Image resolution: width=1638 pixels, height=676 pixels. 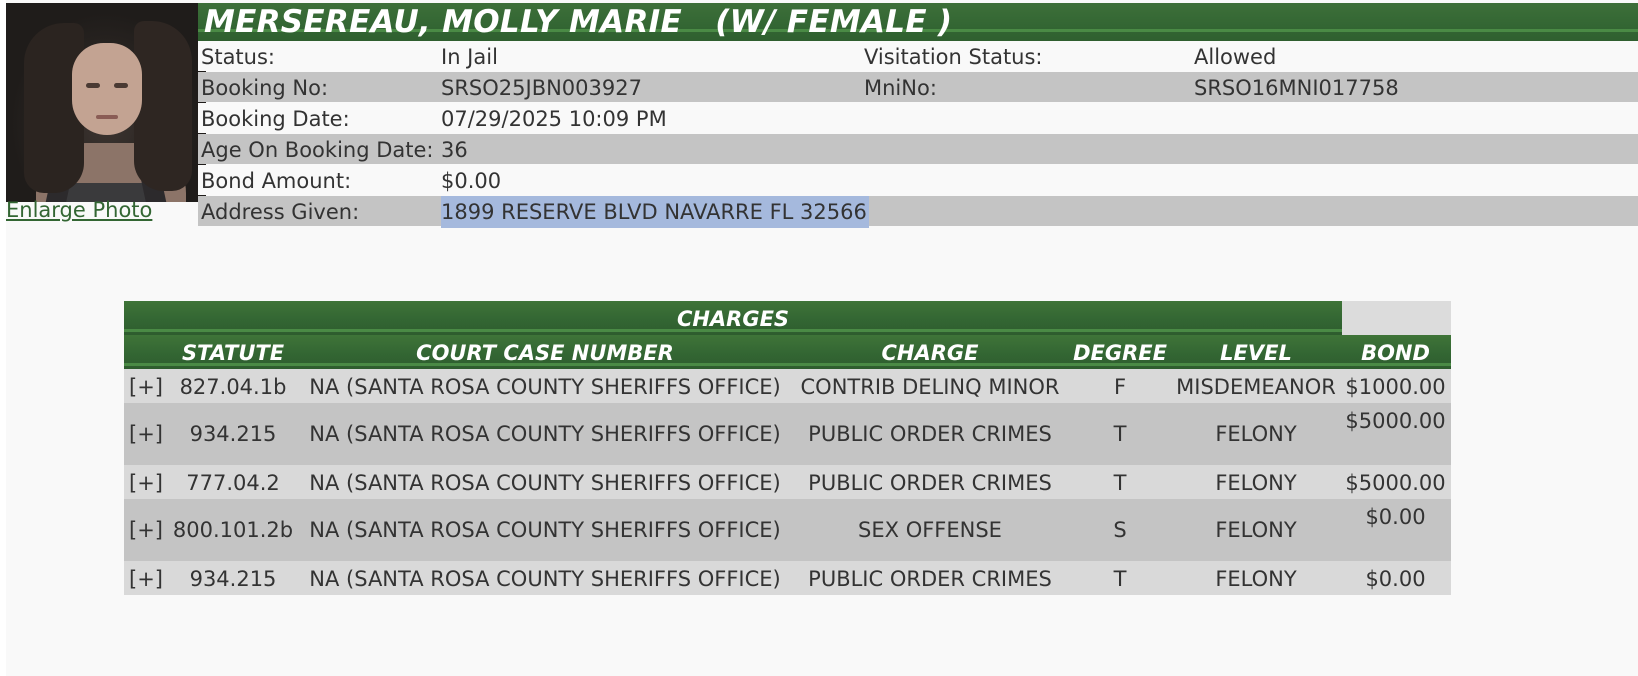 What do you see at coordinates (317, 150) in the screenshot?
I see `age-label: Age On Booking Date:` at bounding box center [317, 150].